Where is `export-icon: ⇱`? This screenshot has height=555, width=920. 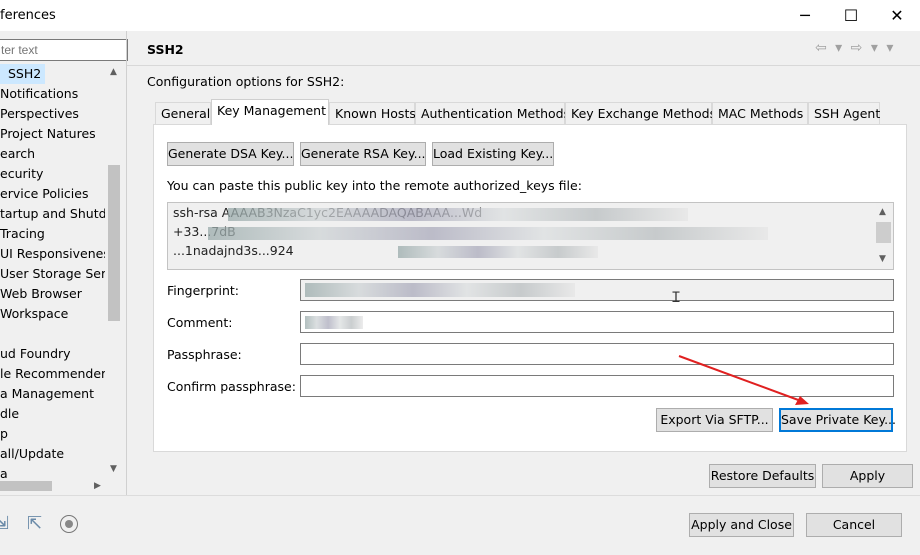
export-icon: ⇱ is located at coordinates (34, 523).